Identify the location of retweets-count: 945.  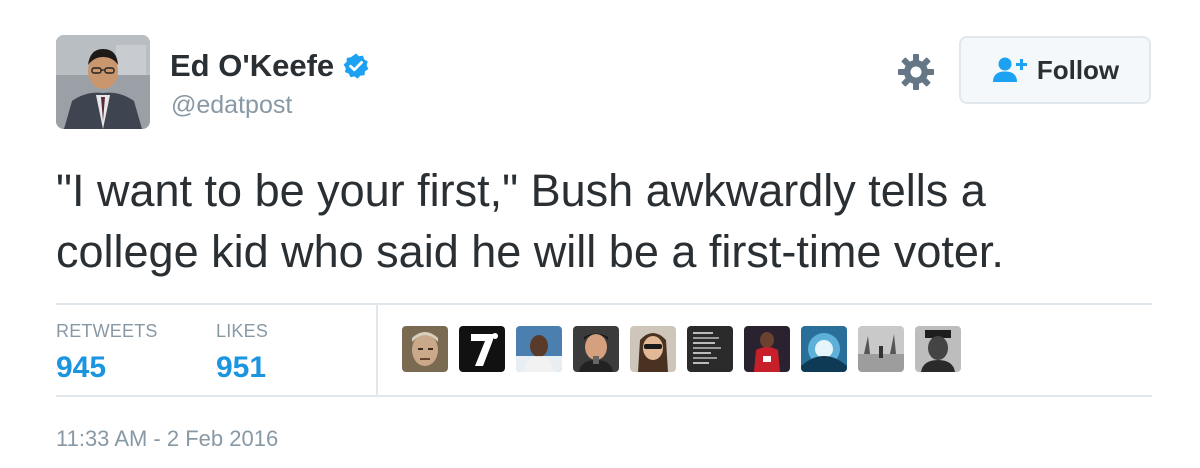
(81, 367).